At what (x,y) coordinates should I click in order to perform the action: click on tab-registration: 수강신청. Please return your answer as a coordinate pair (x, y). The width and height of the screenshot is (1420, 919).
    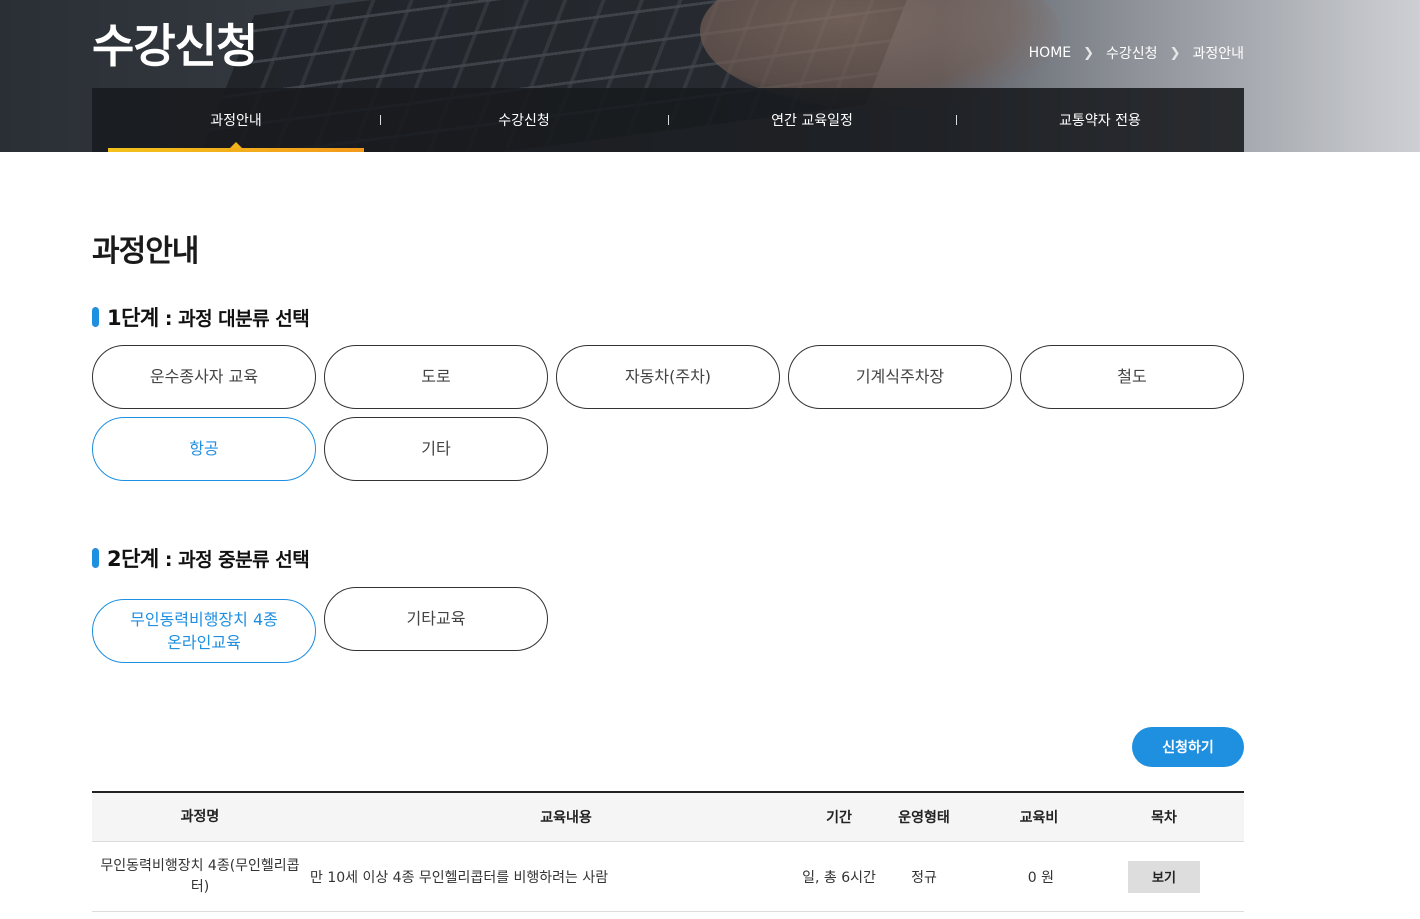
    Looking at the image, I should click on (524, 120).